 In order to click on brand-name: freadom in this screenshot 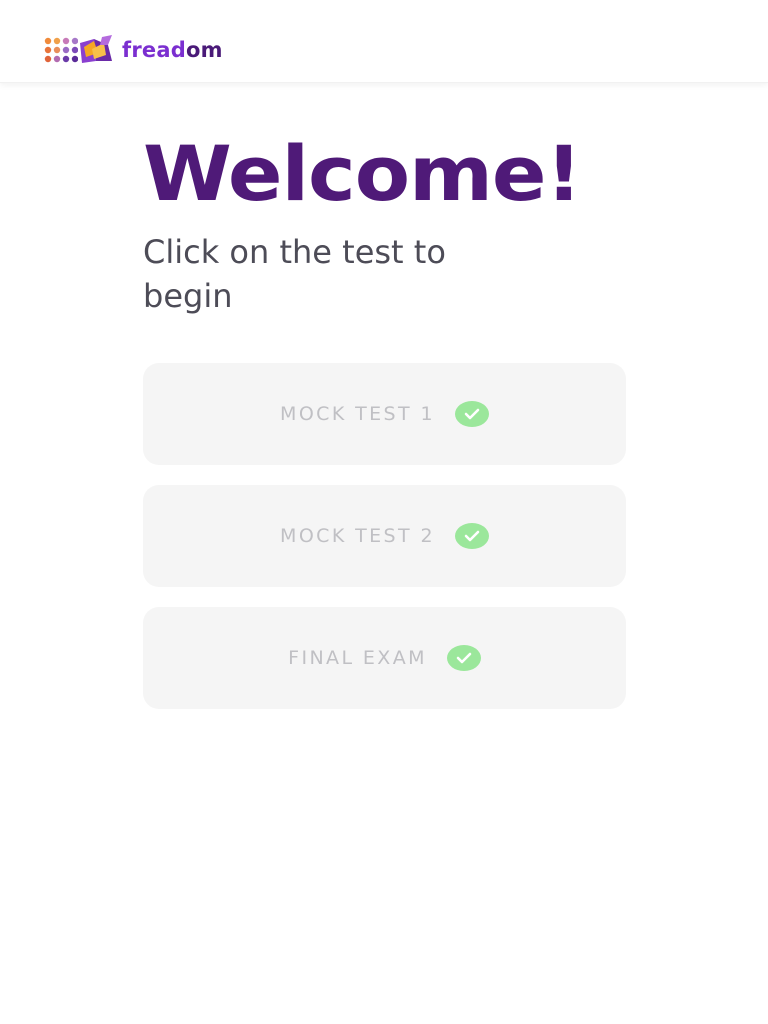, I will do `click(172, 50)`.